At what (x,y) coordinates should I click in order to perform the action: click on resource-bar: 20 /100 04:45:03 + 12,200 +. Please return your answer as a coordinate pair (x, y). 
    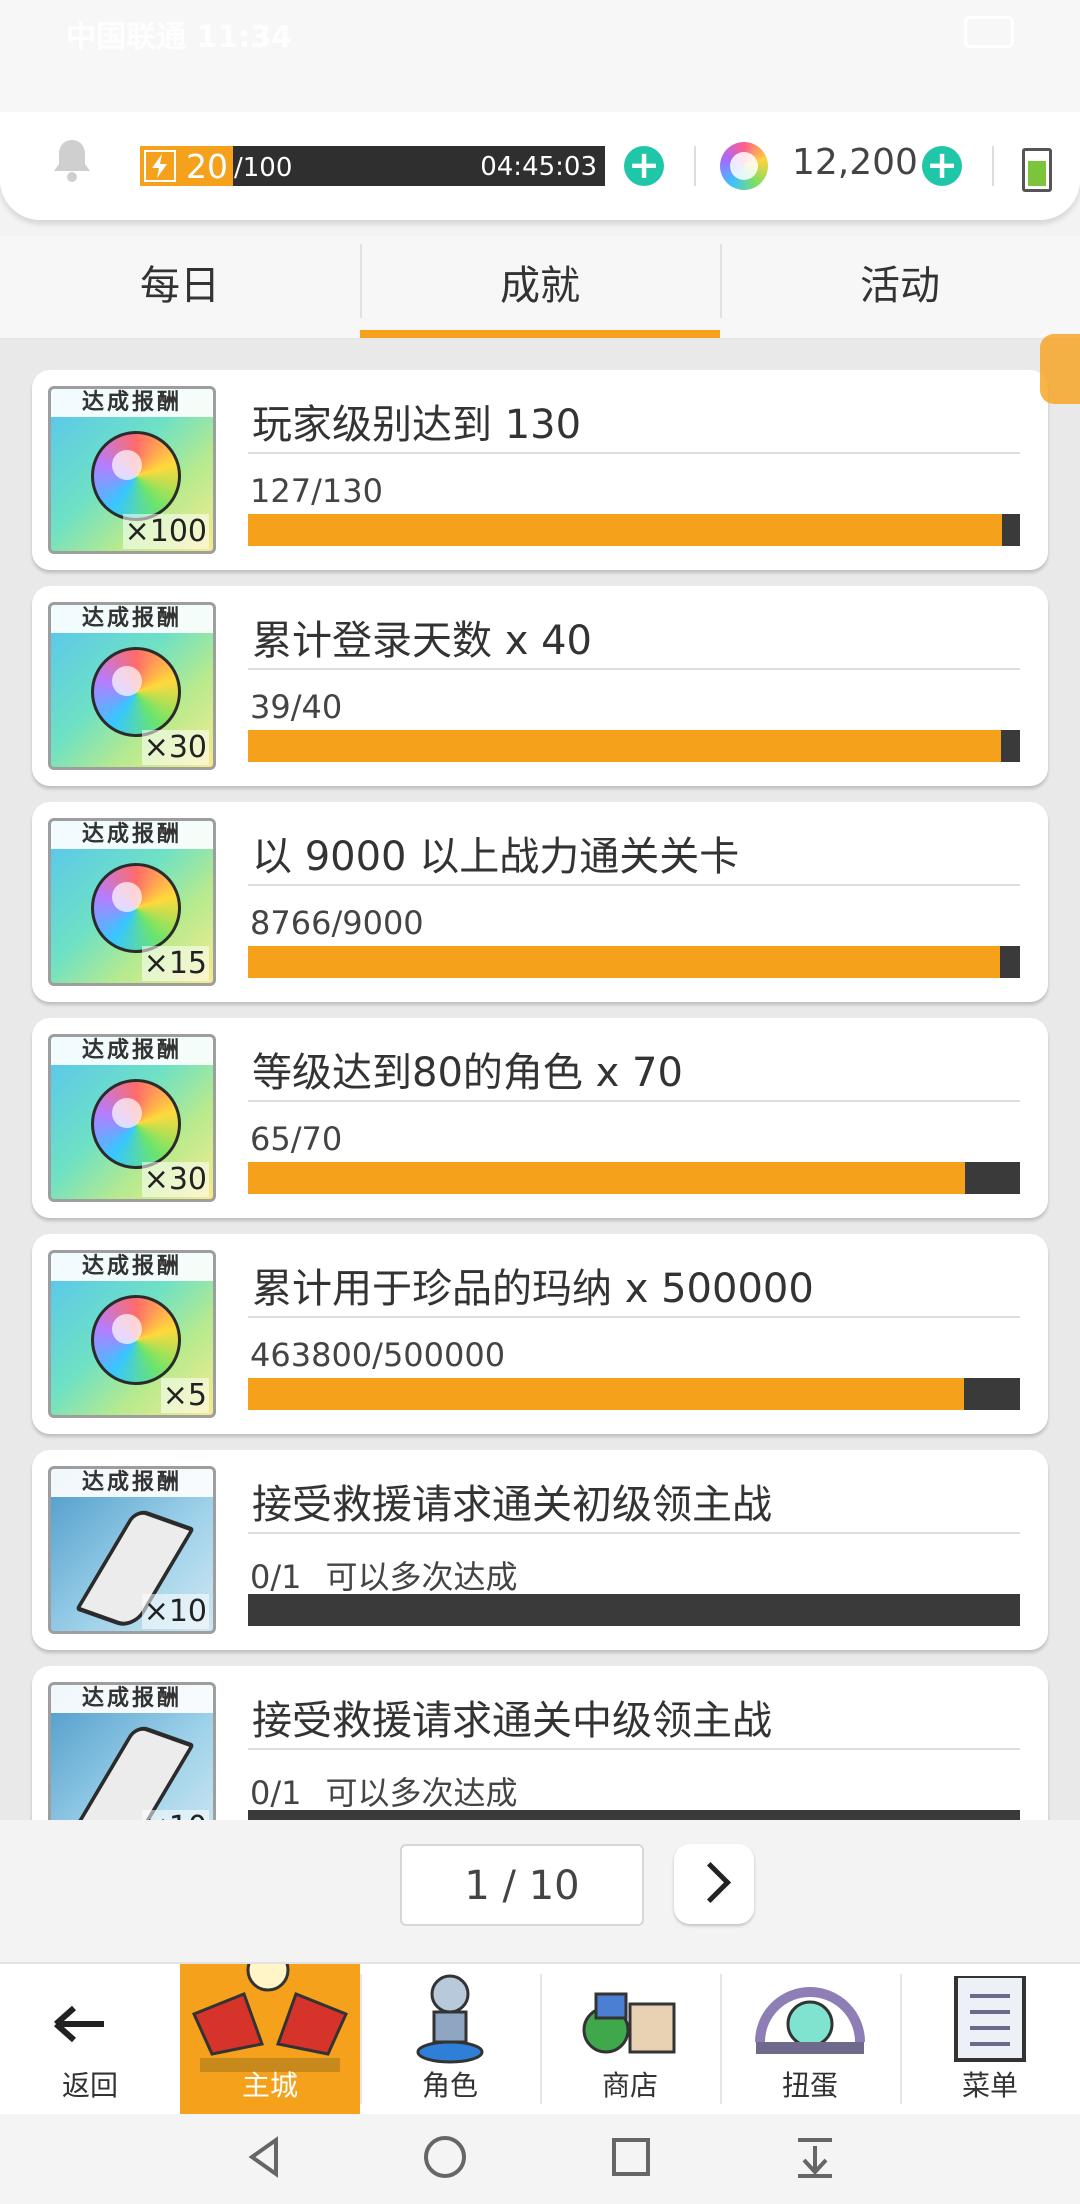
    Looking at the image, I should click on (540, 166).